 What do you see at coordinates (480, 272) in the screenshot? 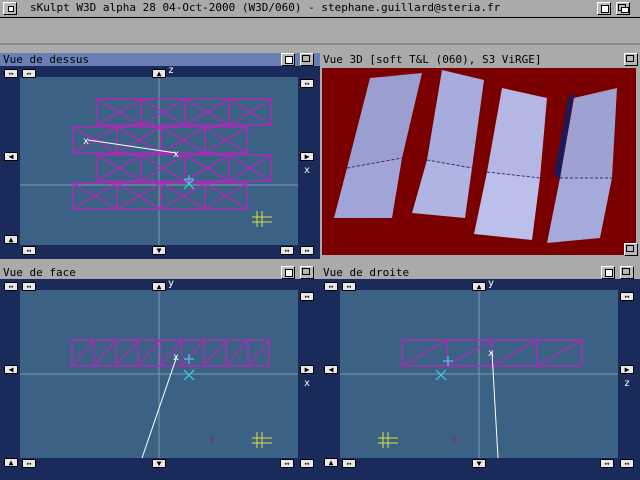
I see `window-title-bar: Vue de droite` at bounding box center [480, 272].